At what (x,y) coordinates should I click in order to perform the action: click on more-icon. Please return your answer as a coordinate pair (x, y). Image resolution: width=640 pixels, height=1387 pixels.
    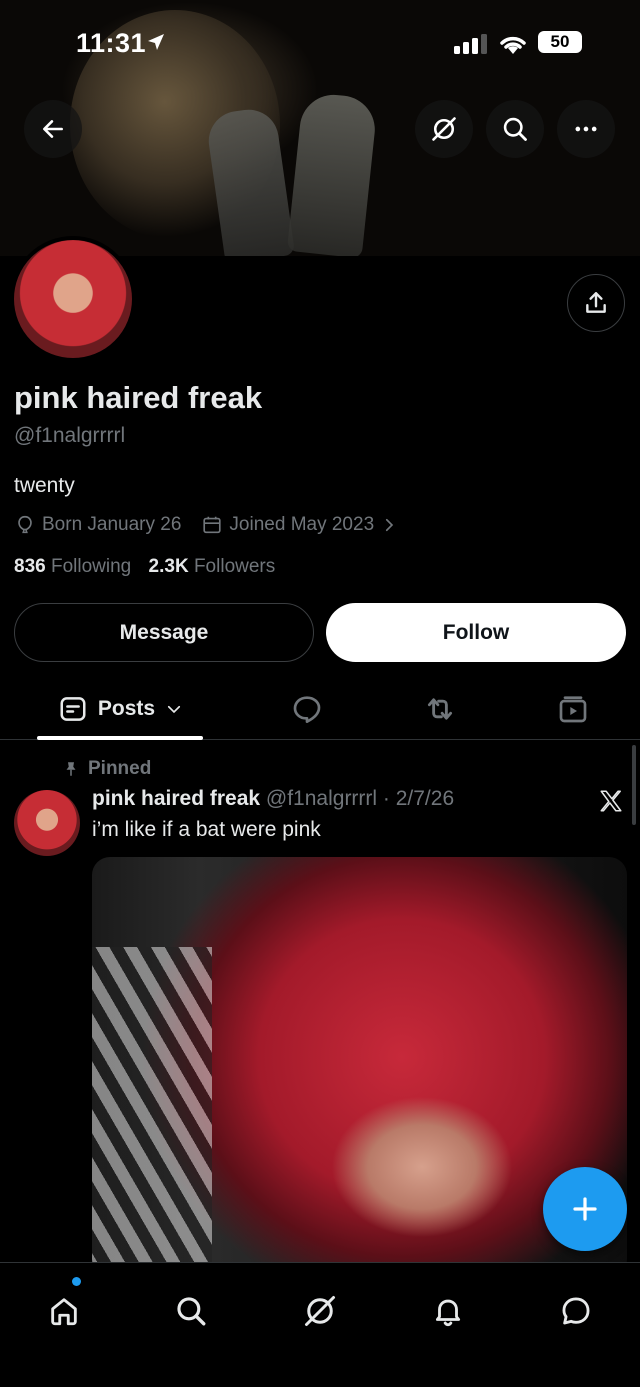
    Looking at the image, I should click on (586, 129).